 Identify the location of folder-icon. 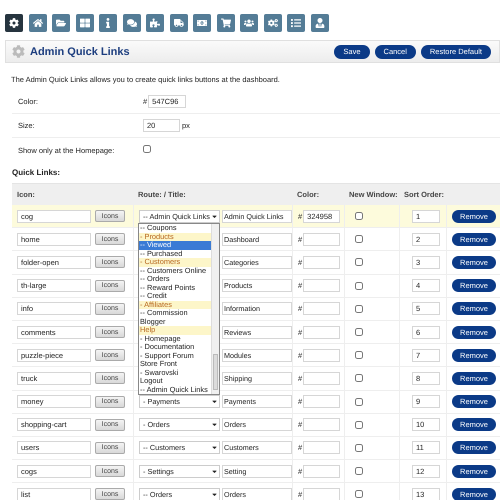
(61, 23).